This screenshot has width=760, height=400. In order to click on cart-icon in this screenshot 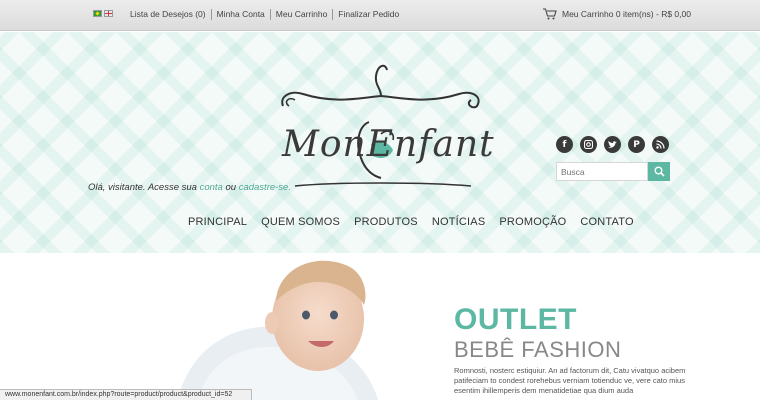, I will do `click(550, 14)`.